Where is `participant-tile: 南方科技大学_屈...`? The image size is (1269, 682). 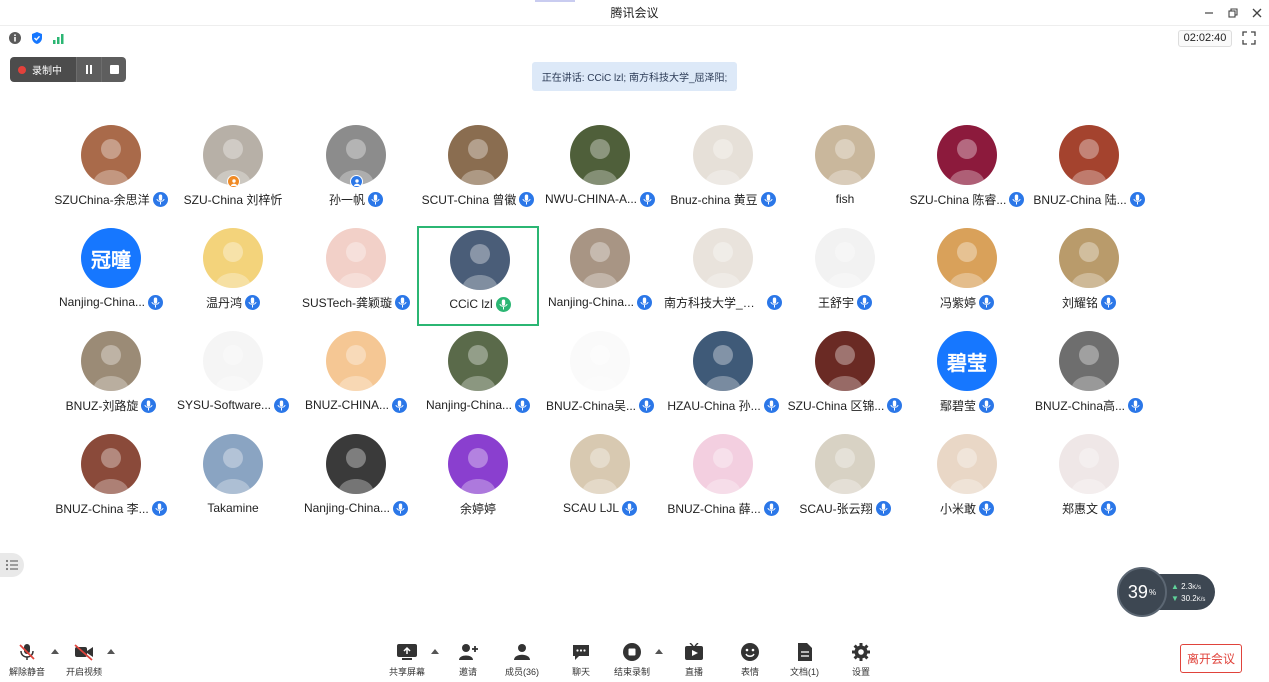 participant-tile: 南方科技大学_屈... is located at coordinates (723, 276).